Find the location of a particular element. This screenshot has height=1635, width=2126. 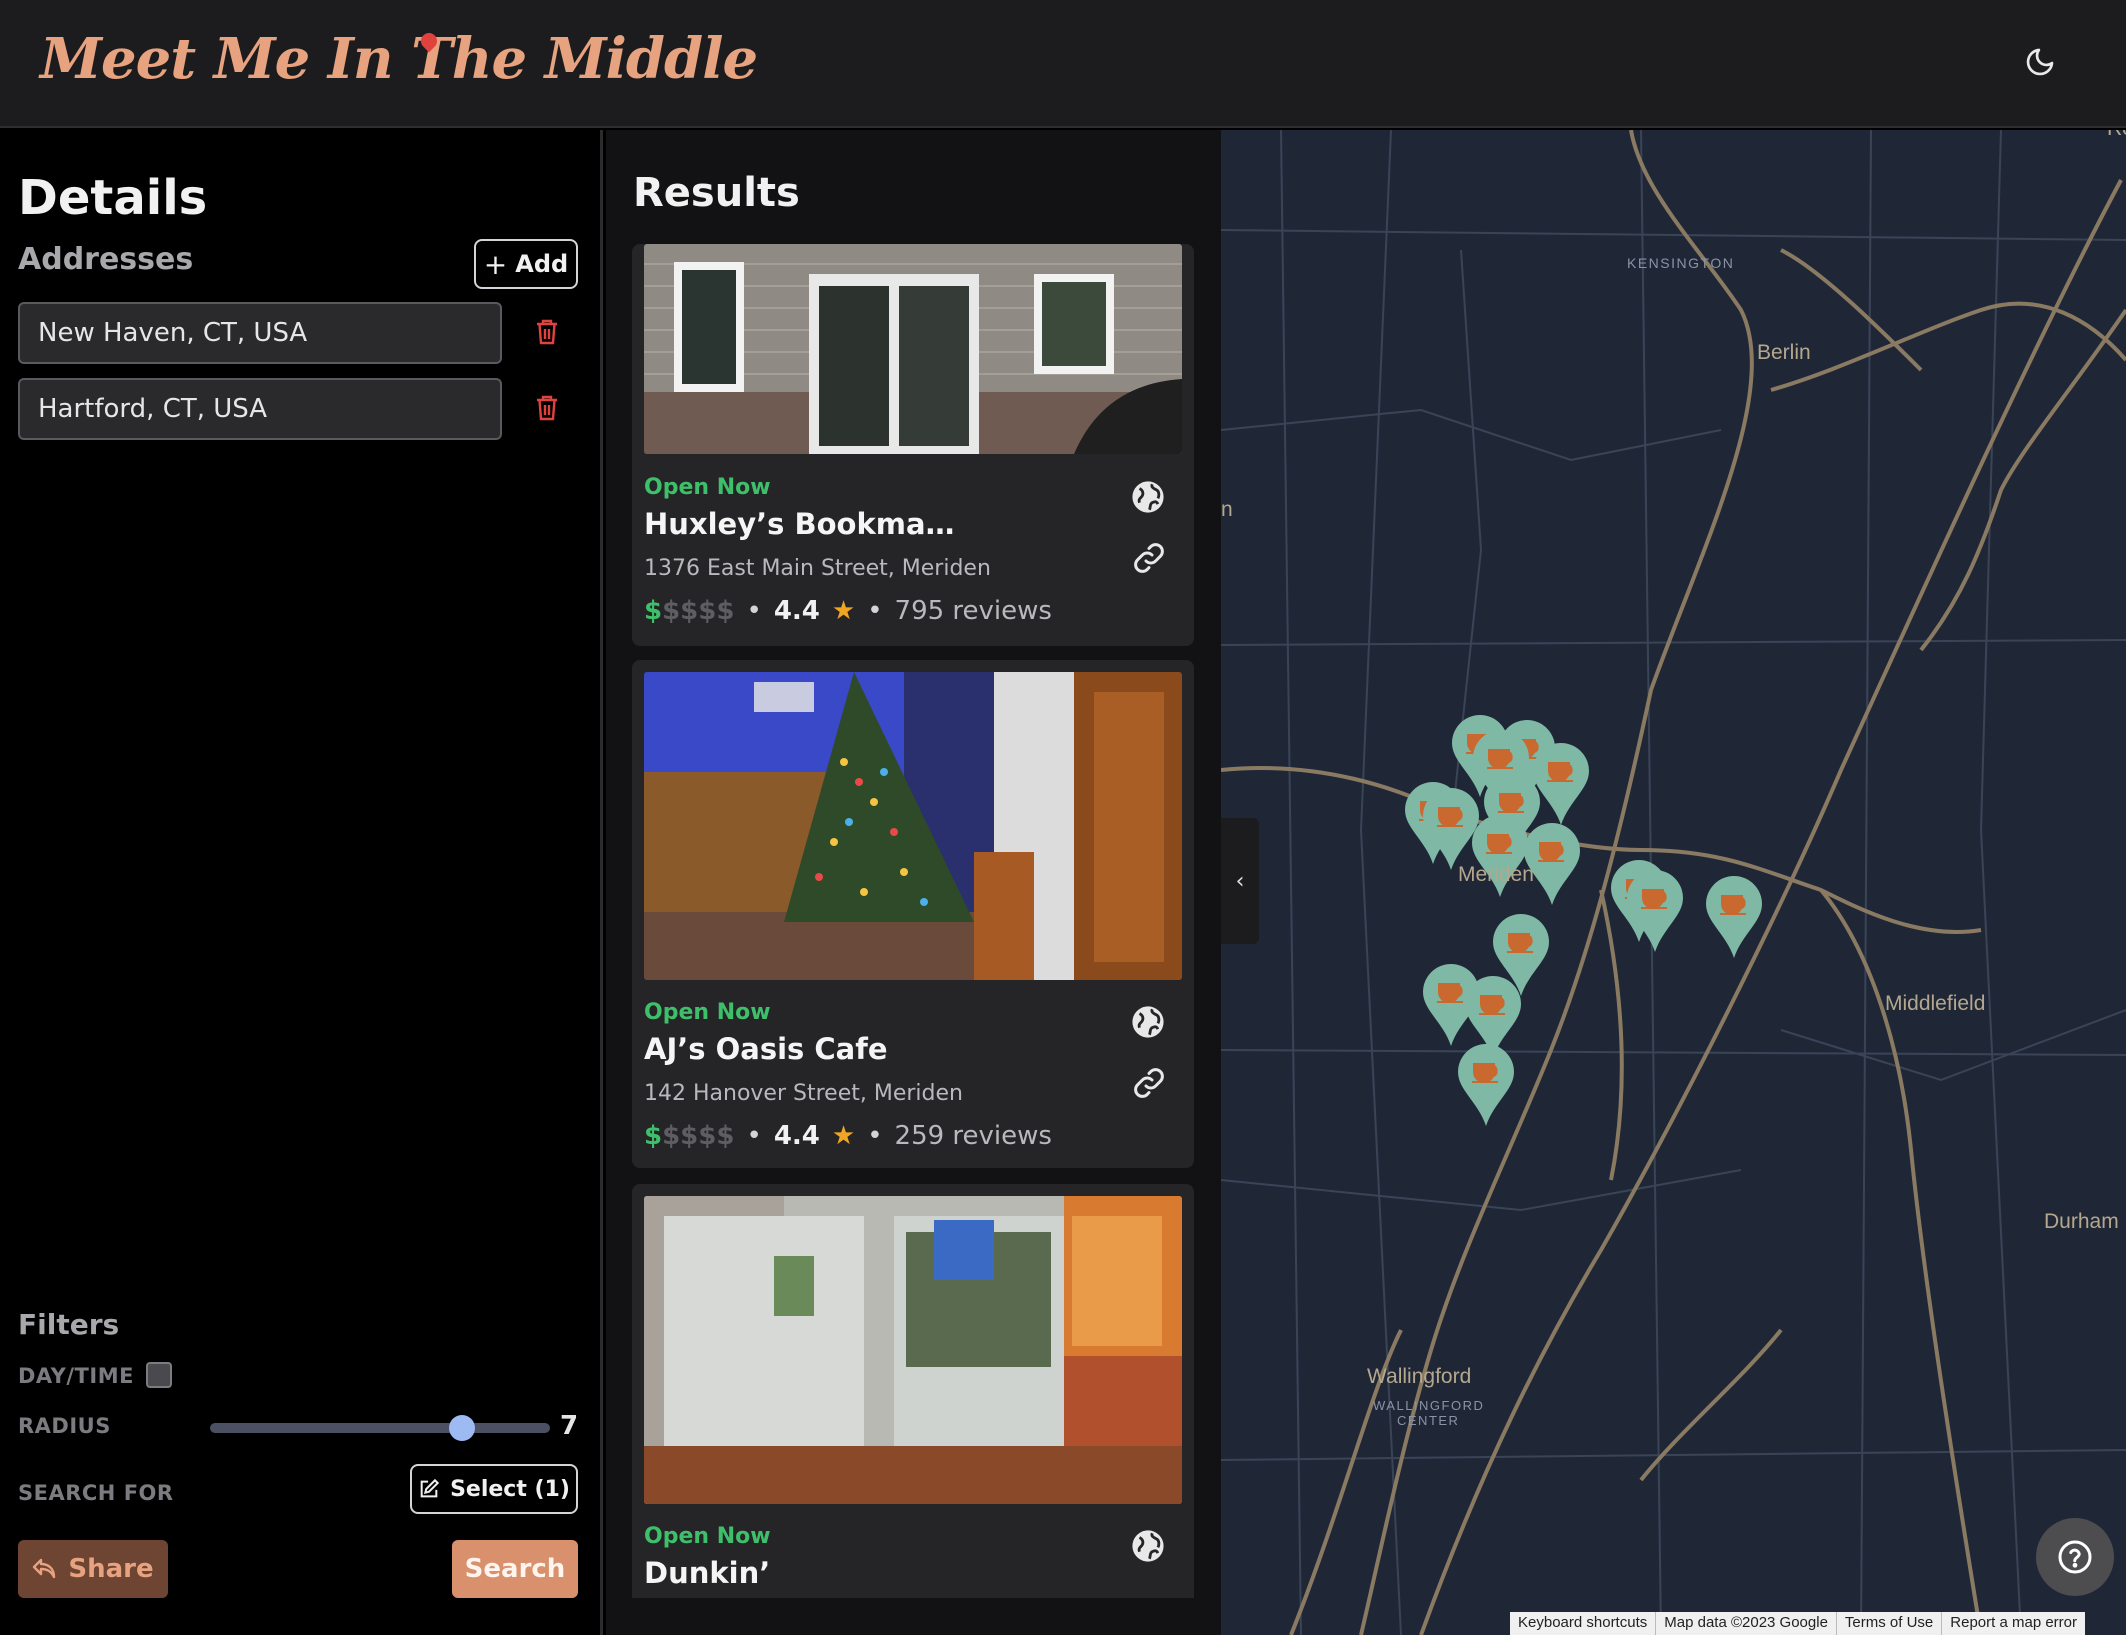

search-button: Search is located at coordinates (515, 1569).